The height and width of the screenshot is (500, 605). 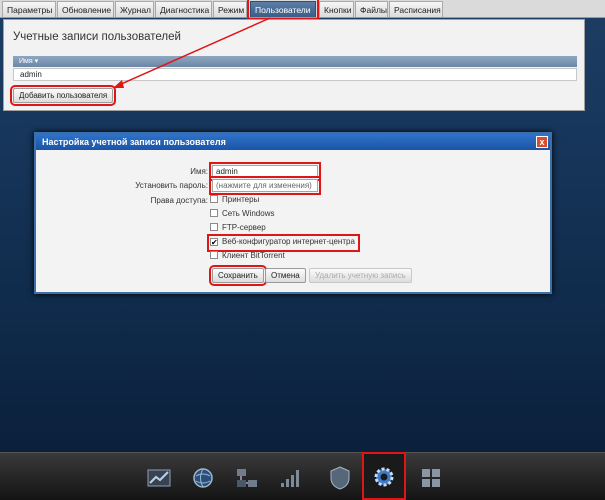 I want to click on name-field: admin, so click(x=265, y=171).